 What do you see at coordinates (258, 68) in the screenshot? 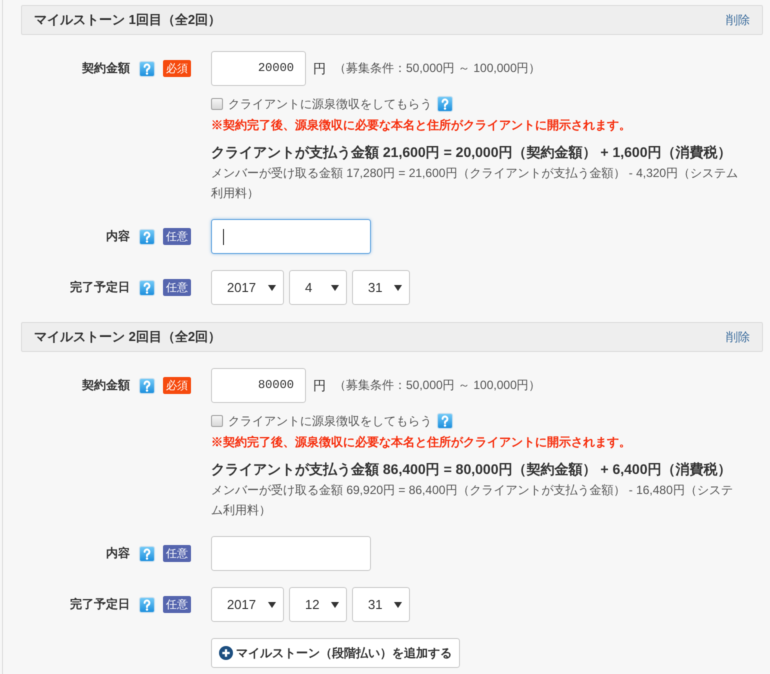
I see `amount-input: 20000` at bounding box center [258, 68].